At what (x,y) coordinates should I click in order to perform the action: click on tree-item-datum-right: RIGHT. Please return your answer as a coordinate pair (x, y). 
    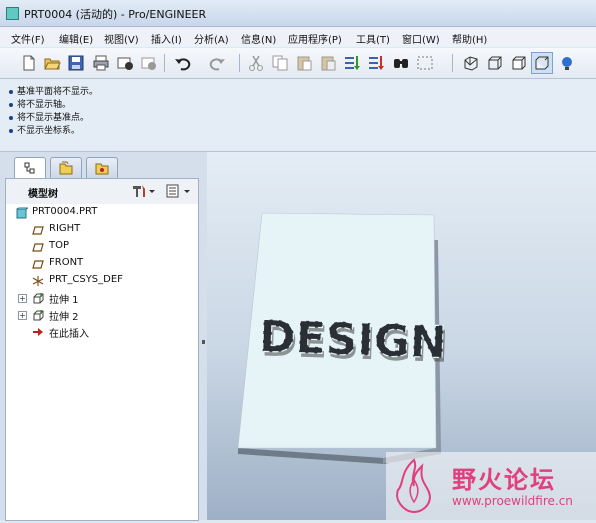
    Looking at the image, I should click on (101, 230).